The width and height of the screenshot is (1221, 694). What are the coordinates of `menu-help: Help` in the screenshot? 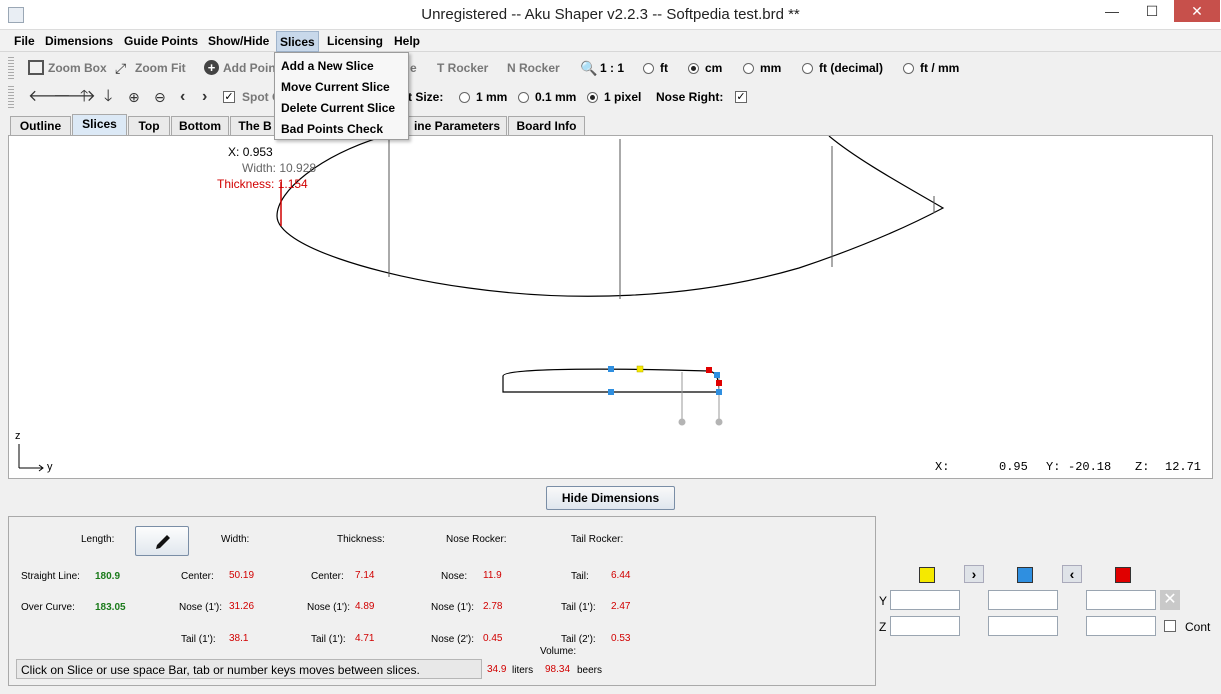 It's located at (407, 42).